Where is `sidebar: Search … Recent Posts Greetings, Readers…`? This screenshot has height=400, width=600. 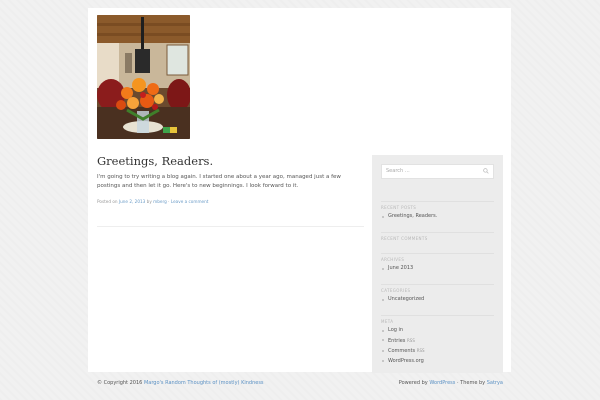
sidebar: Search … Recent Posts Greetings, Readers… is located at coordinates (437, 264).